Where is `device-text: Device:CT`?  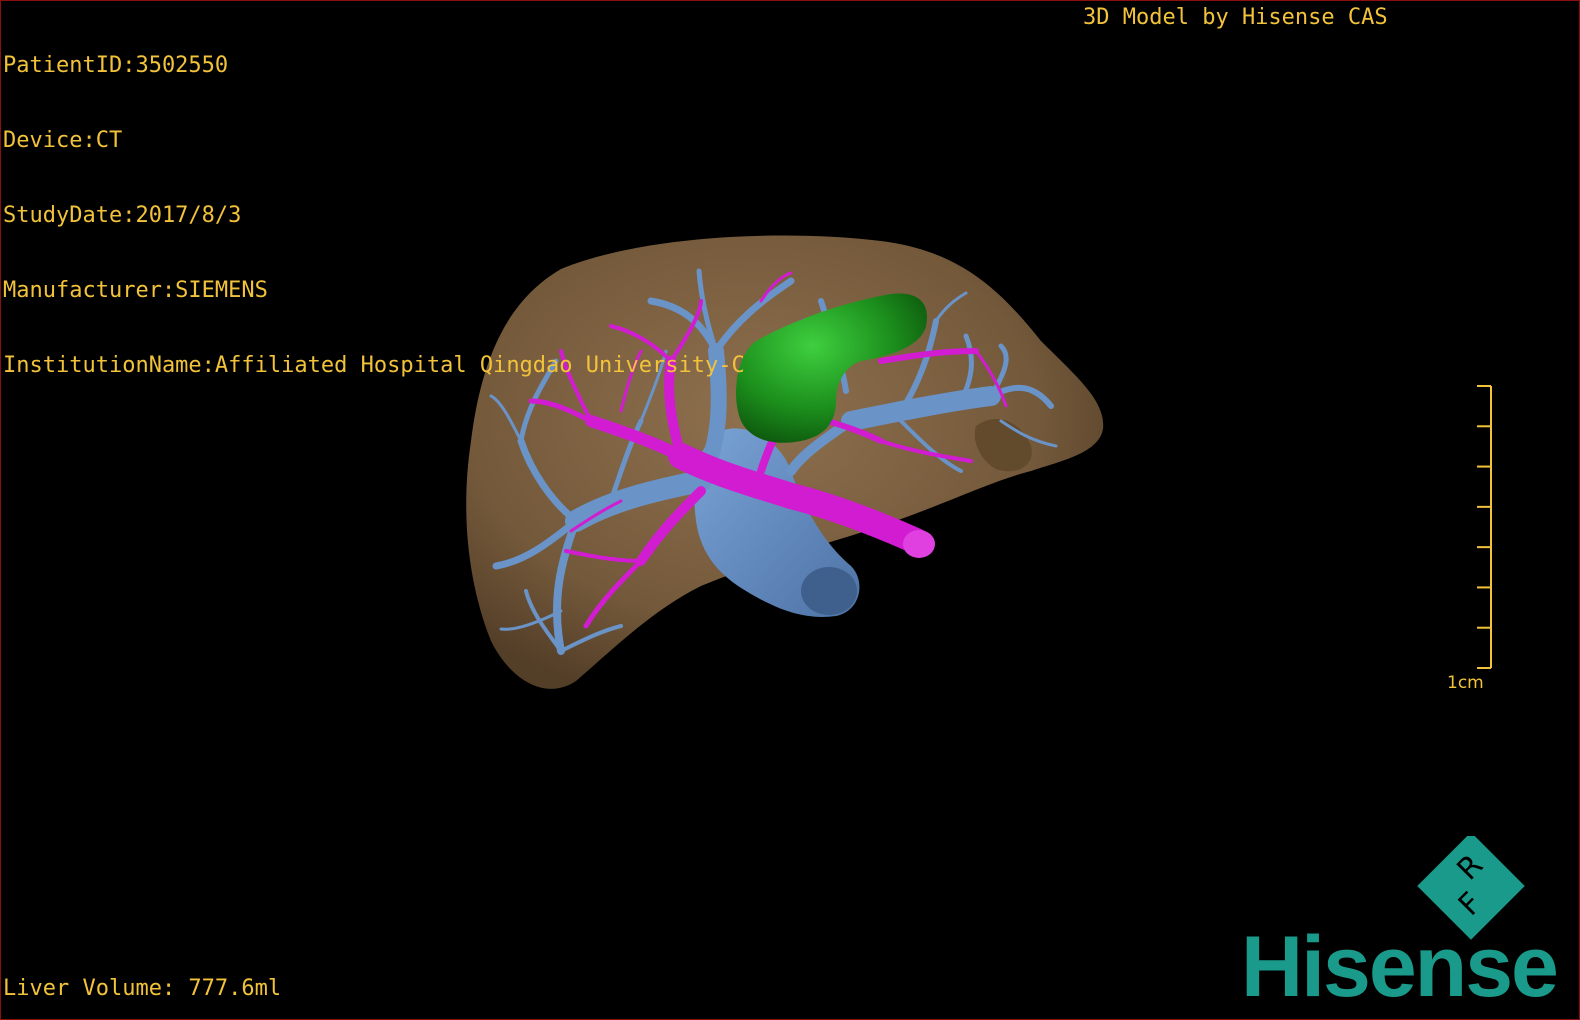
device-text: Device:CT is located at coordinates (63, 140).